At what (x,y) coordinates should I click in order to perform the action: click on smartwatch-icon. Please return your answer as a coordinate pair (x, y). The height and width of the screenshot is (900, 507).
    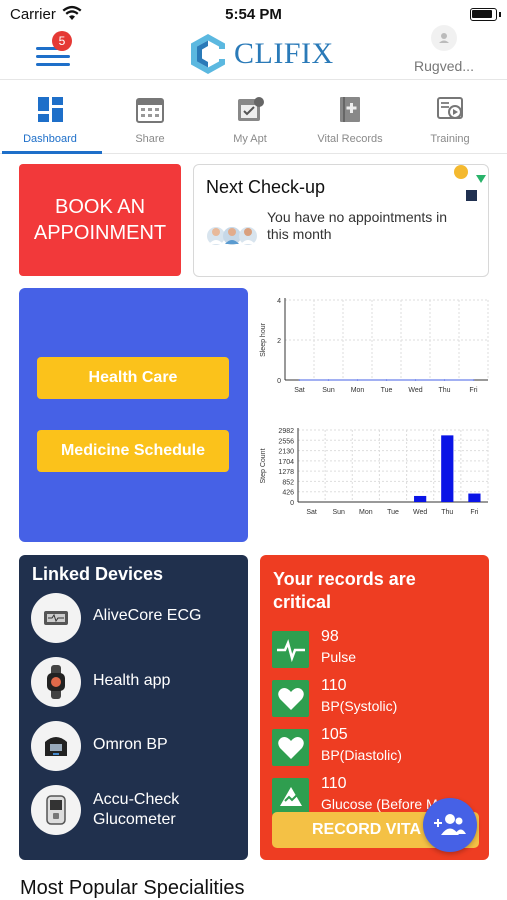
    Looking at the image, I should click on (56, 682).